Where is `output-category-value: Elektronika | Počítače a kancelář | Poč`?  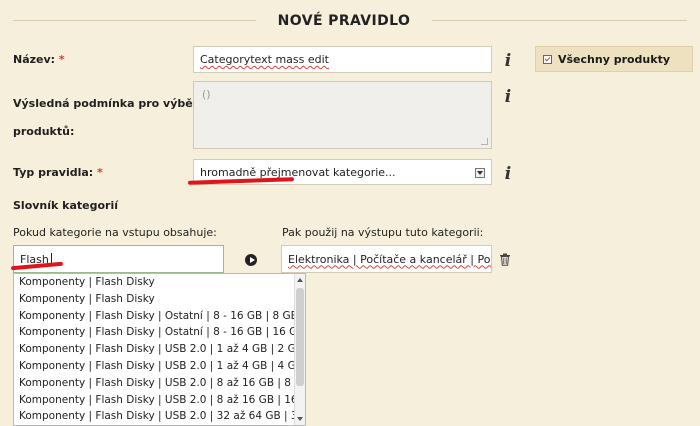 output-category-value: Elektronika | Počítače a kancelář | Poč is located at coordinates (390, 259).